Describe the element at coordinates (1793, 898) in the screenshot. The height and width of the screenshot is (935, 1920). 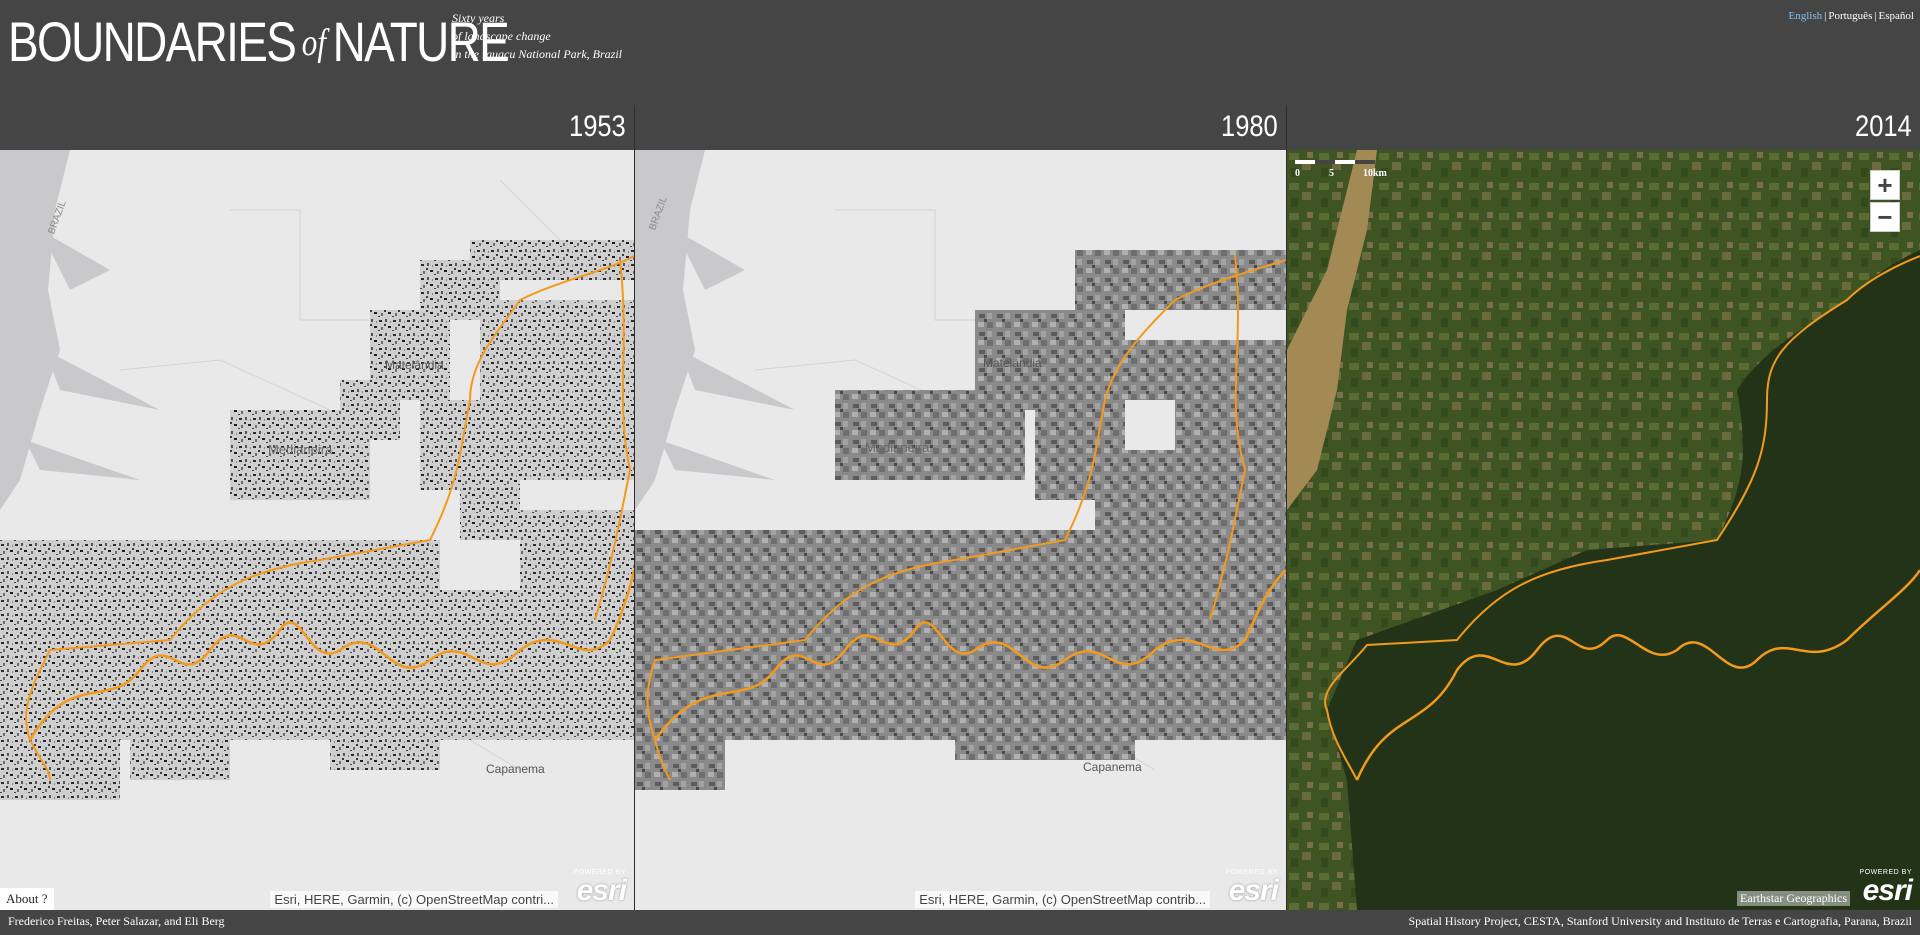
I see `imagery-attribution: Earthstar Geographics` at that location.